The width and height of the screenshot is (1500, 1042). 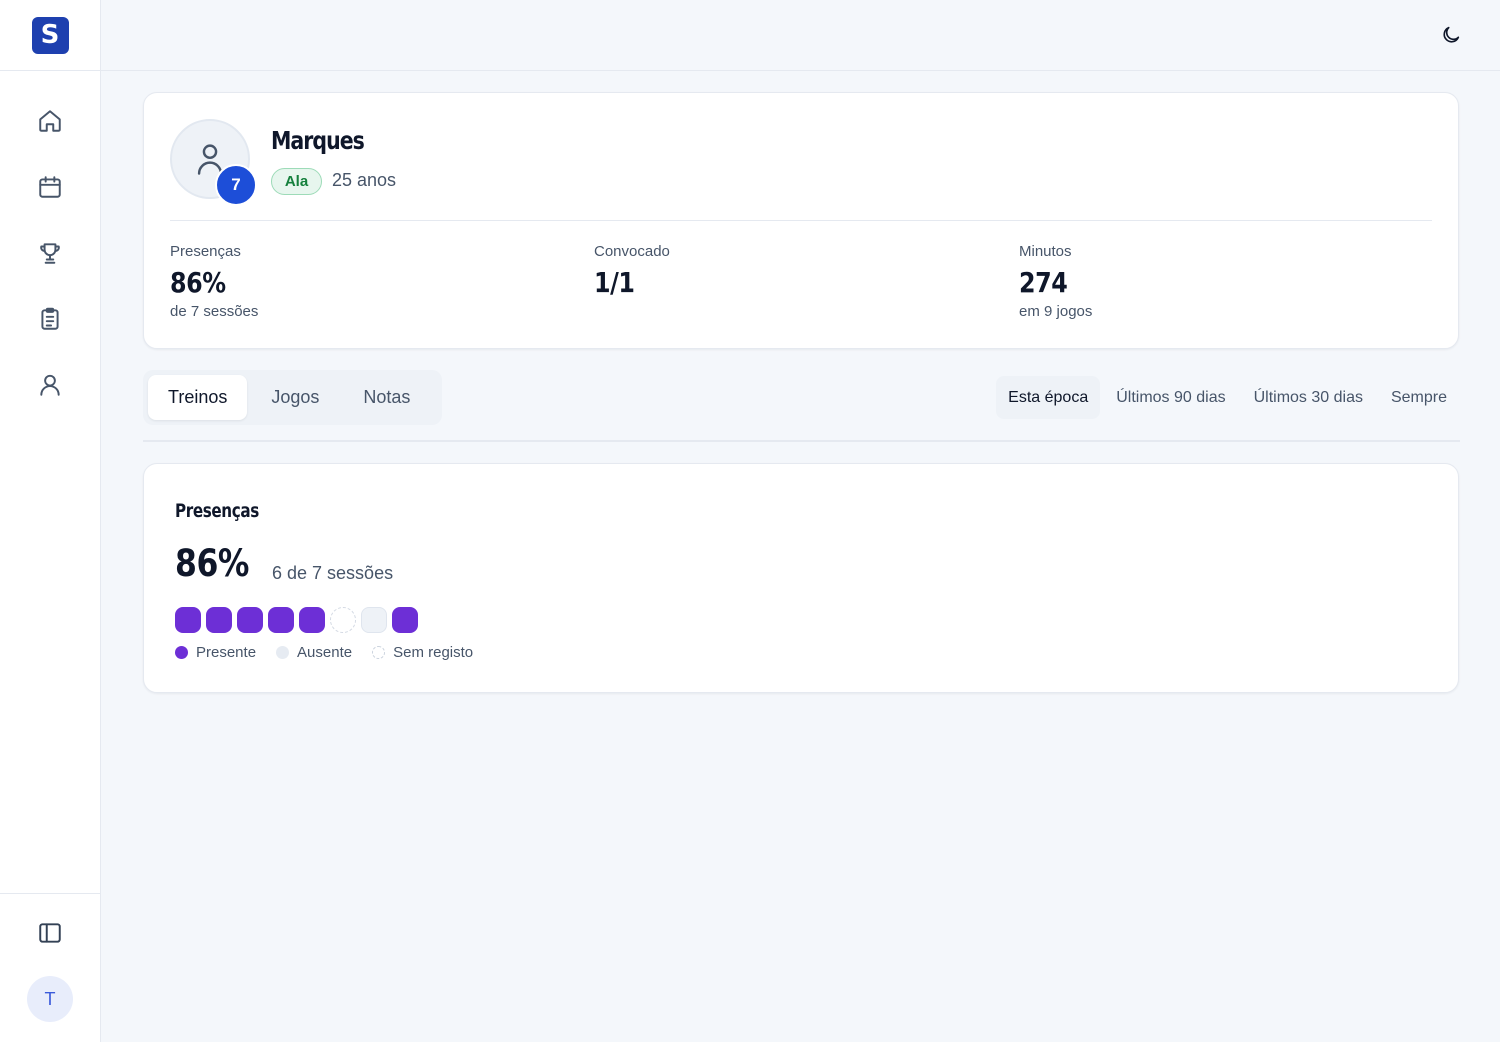 I want to click on legend-label: Ausente, so click(x=325, y=652).